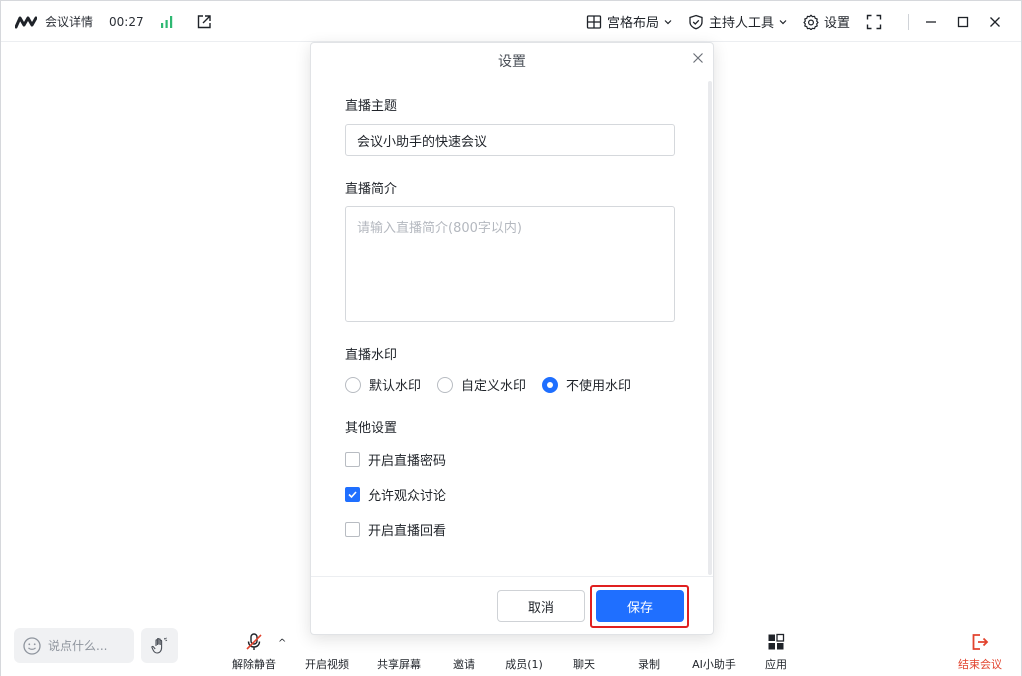 The width and height of the screenshot is (1022, 676). I want to click on raise-hand-icon, so click(158, 645).